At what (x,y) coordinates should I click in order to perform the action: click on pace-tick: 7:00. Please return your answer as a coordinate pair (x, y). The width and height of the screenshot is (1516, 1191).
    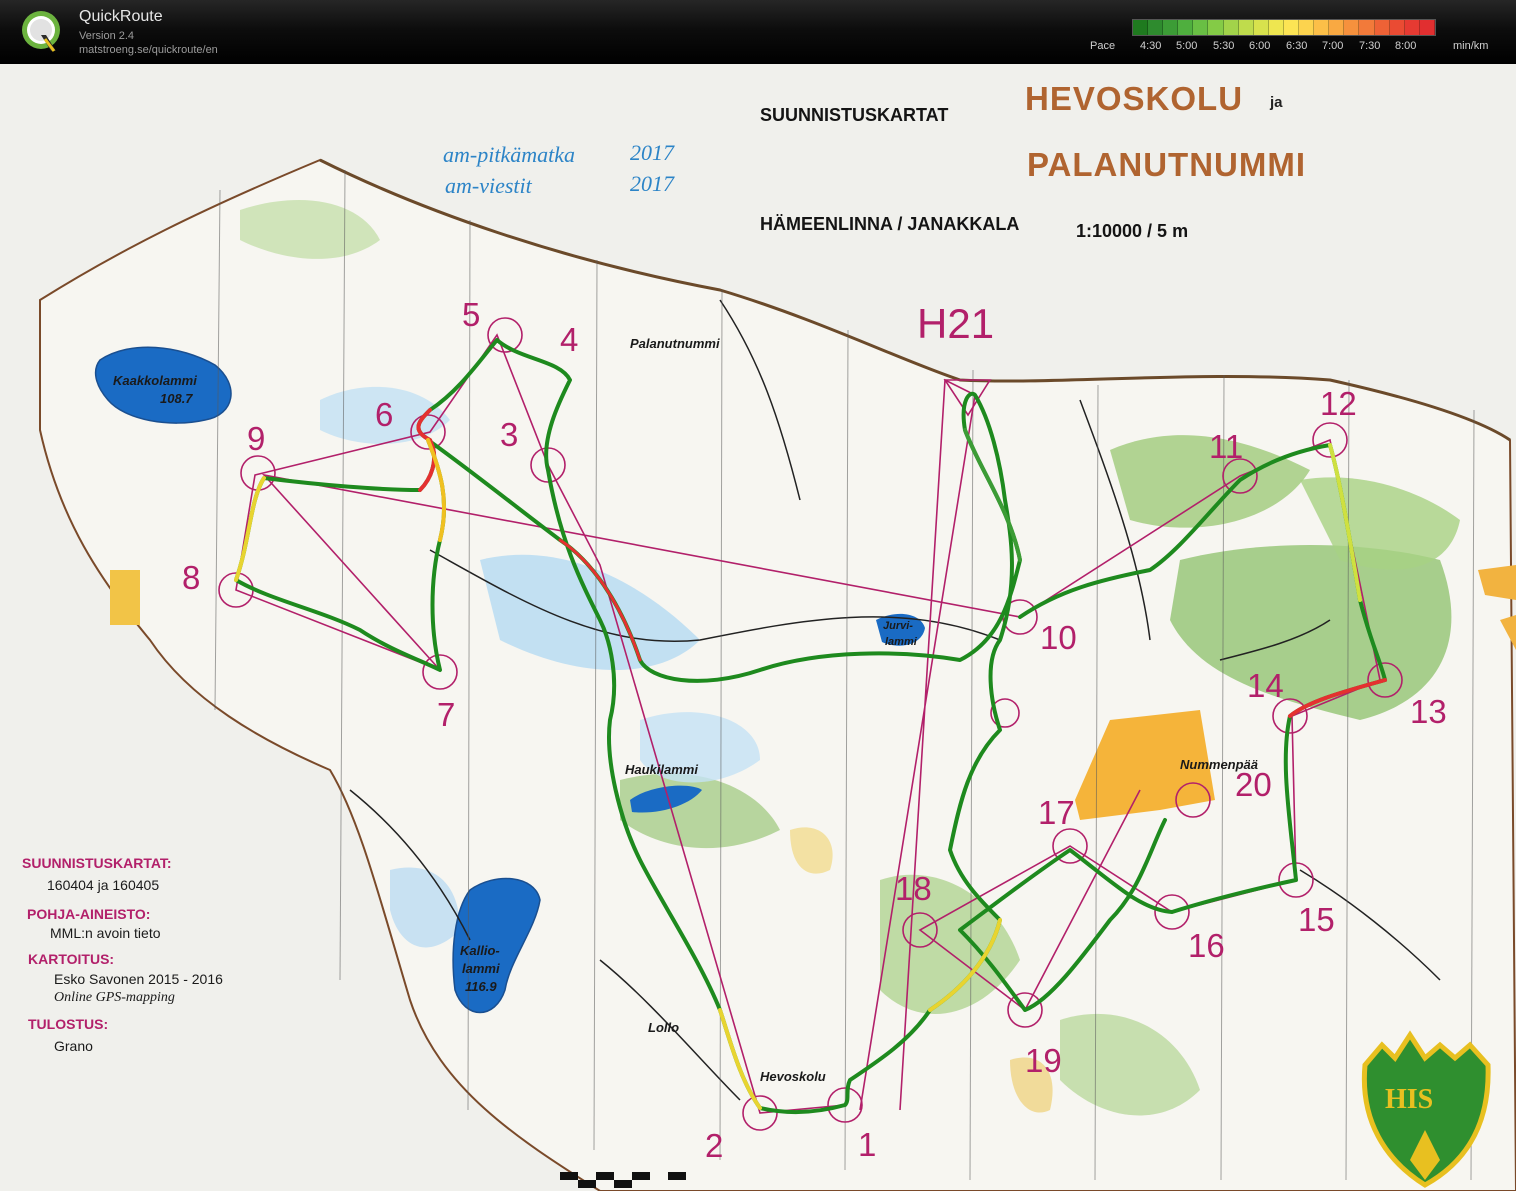
    Looking at the image, I should click on (1333, 46).